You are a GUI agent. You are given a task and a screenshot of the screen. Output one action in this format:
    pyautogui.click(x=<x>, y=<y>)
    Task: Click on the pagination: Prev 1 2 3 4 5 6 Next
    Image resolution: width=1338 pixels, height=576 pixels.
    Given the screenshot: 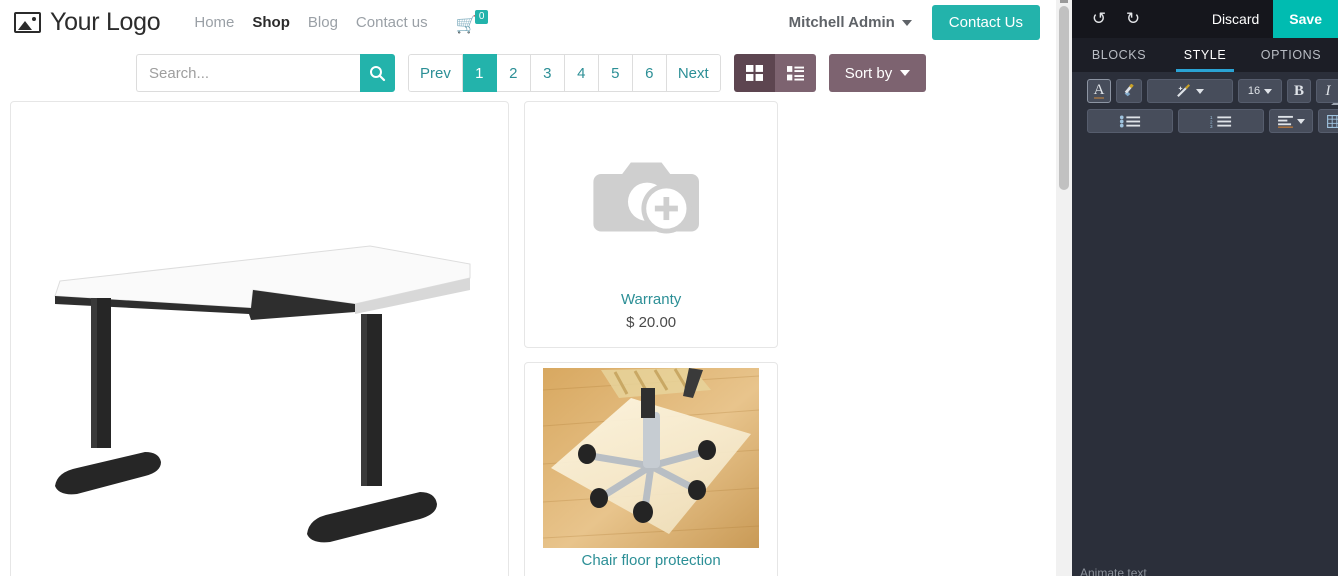 What is the action you would take?
    pyautogui.click(x=564, y=73)
    